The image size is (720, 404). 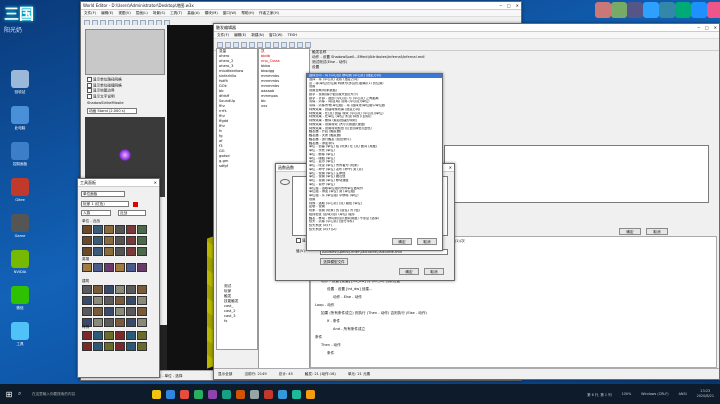 What do you see at coordinates (409, 271) in the screenshot?
I see `dialog-ok-button: 确定` at bounding box center [409, 271].